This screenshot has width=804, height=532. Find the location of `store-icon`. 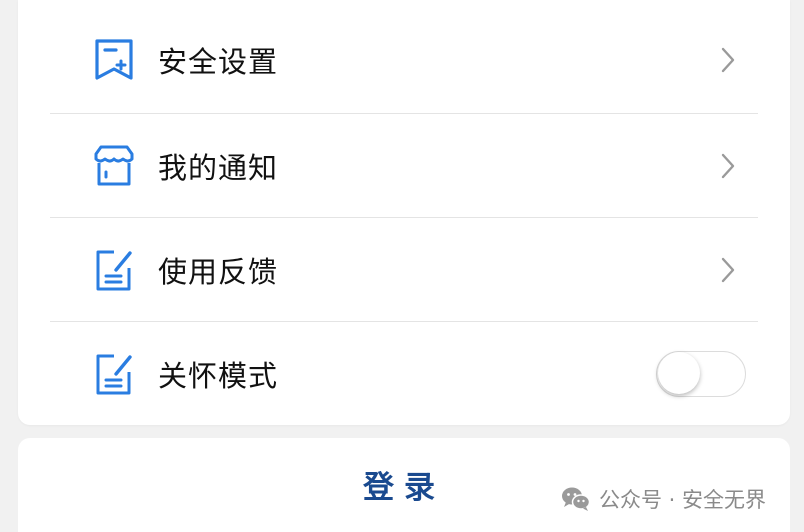

store-icon is located at coordinates (114, 166).